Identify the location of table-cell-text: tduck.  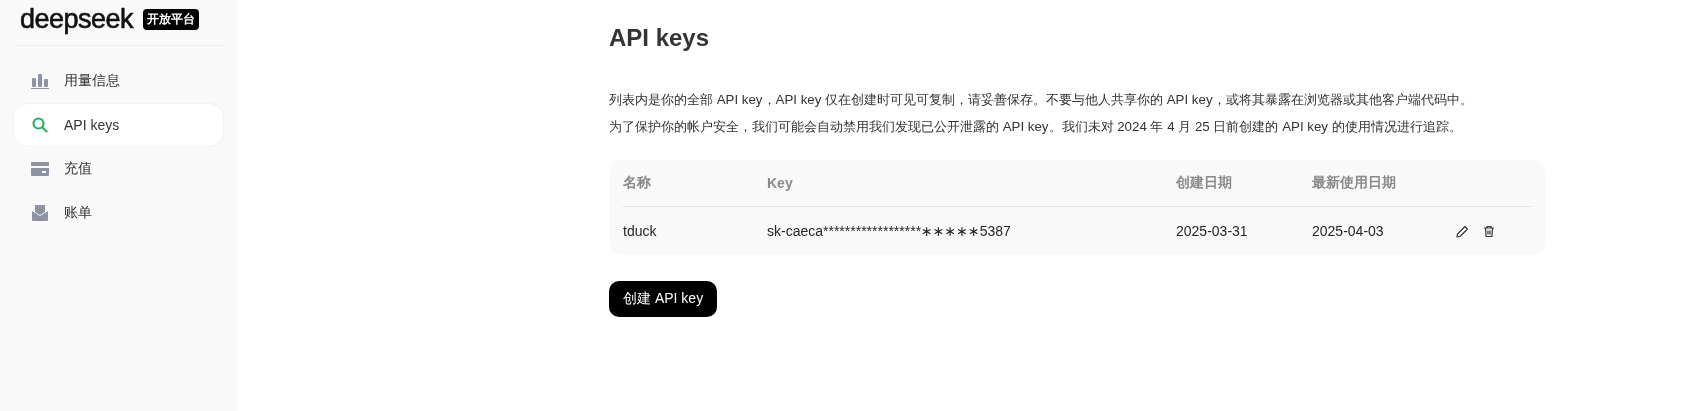
(640, 231).